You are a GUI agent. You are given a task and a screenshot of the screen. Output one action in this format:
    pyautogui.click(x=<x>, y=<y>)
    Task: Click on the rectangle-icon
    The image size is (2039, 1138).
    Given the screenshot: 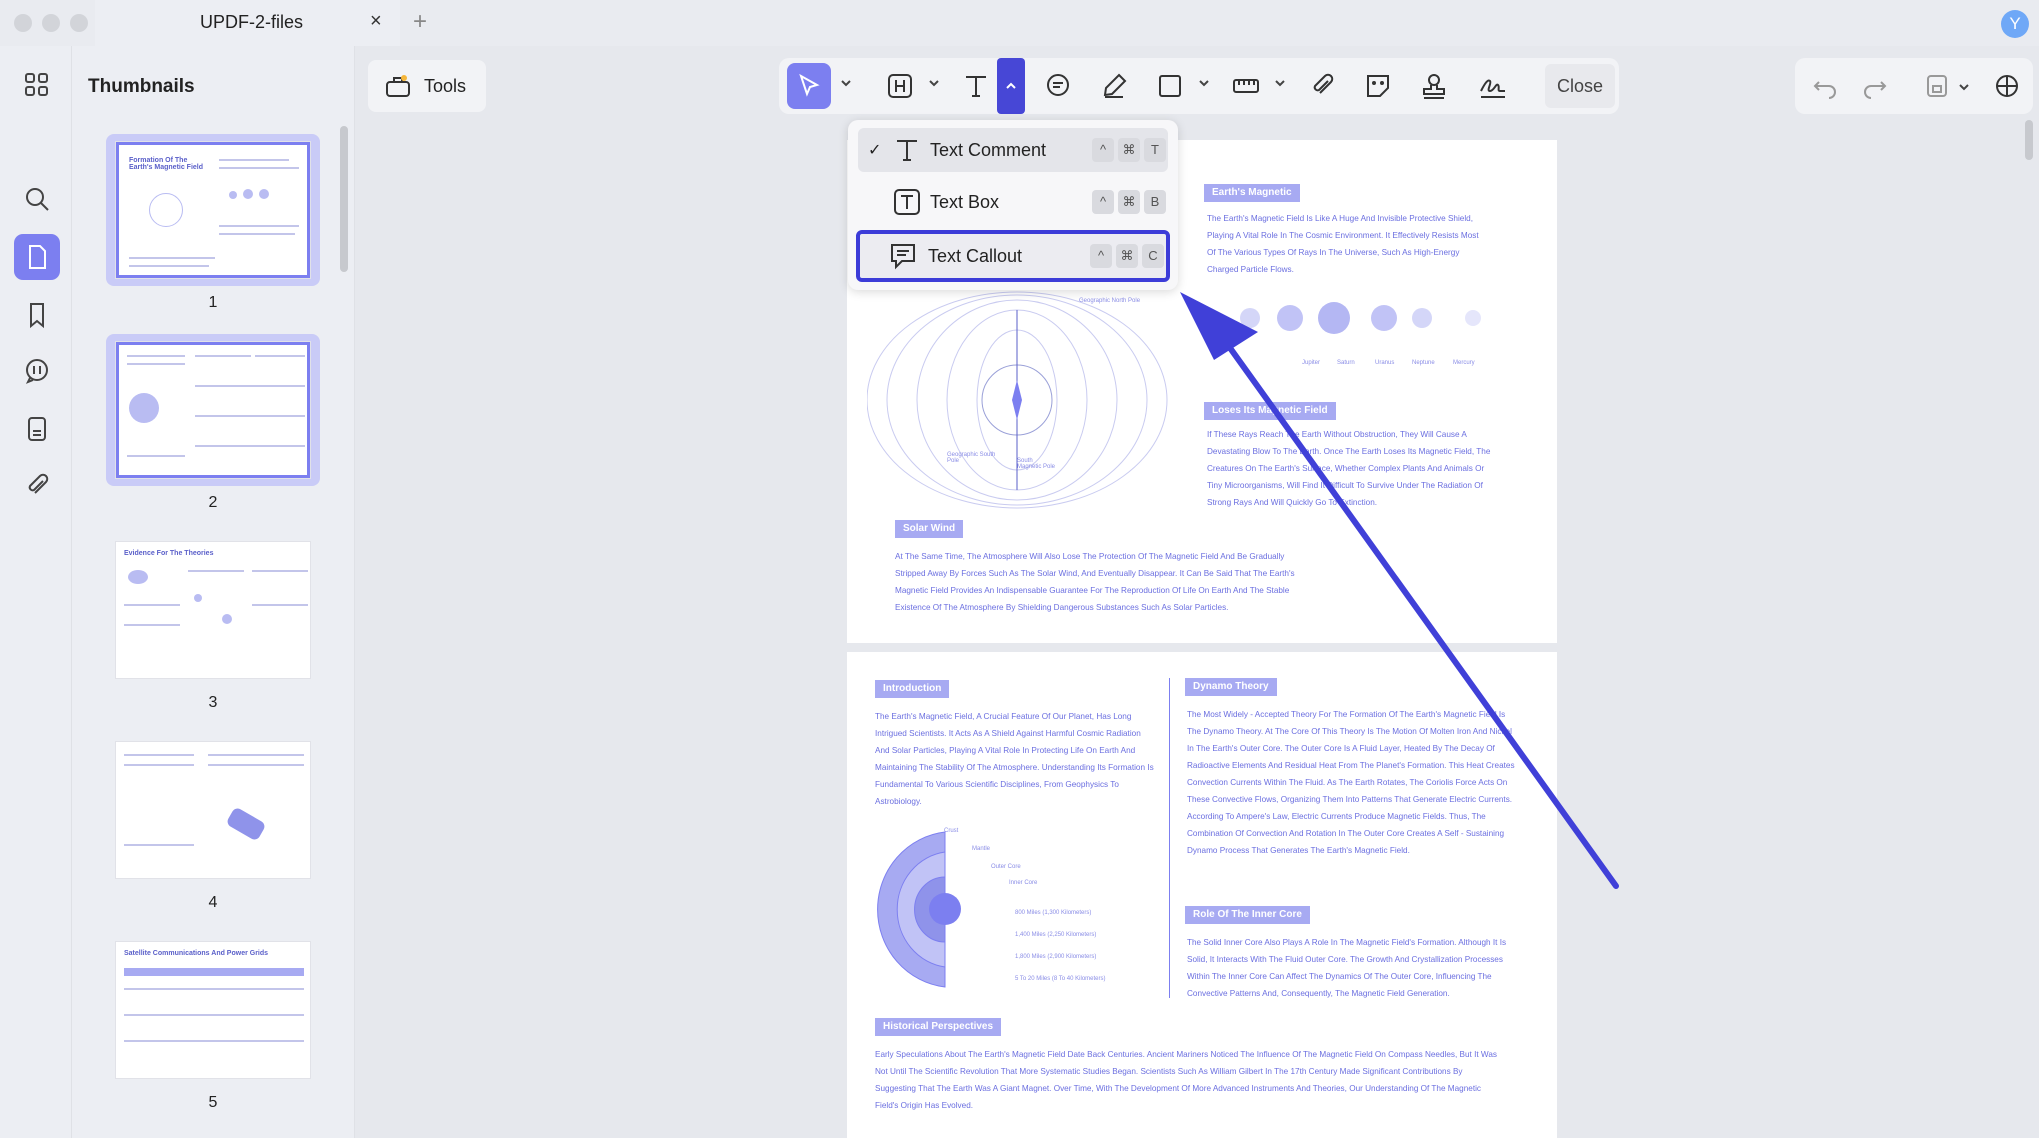 What is the action you would take?
    pyautogui.click(x=1170, y=86)
    